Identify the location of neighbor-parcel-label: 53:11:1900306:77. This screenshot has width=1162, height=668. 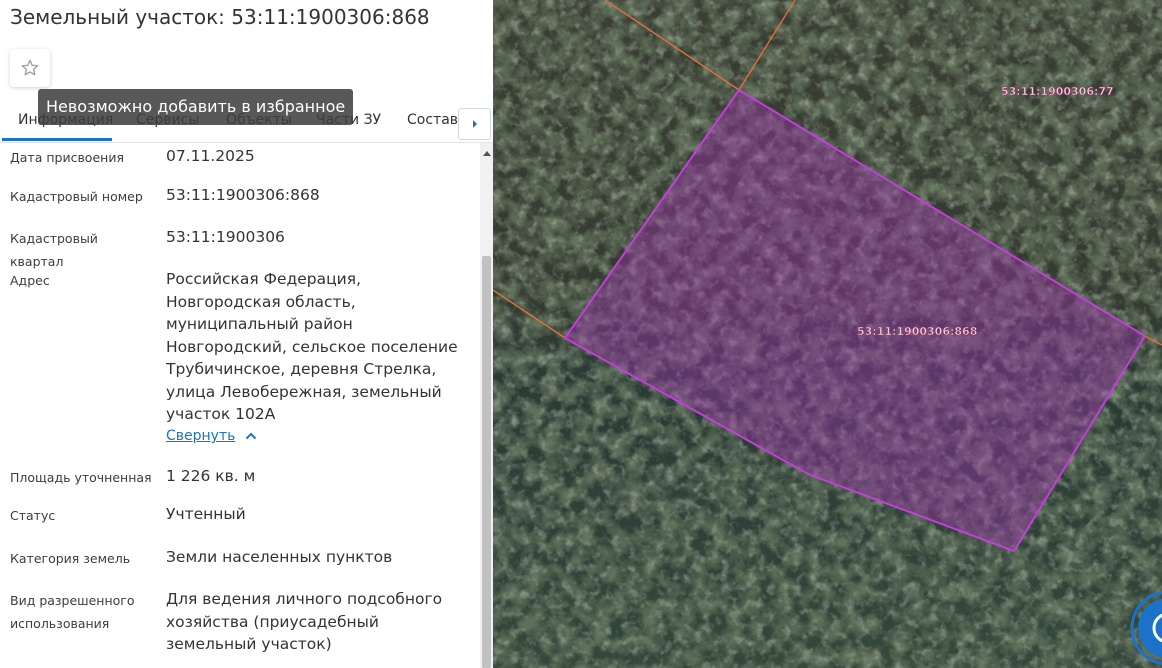
(1057, 91).